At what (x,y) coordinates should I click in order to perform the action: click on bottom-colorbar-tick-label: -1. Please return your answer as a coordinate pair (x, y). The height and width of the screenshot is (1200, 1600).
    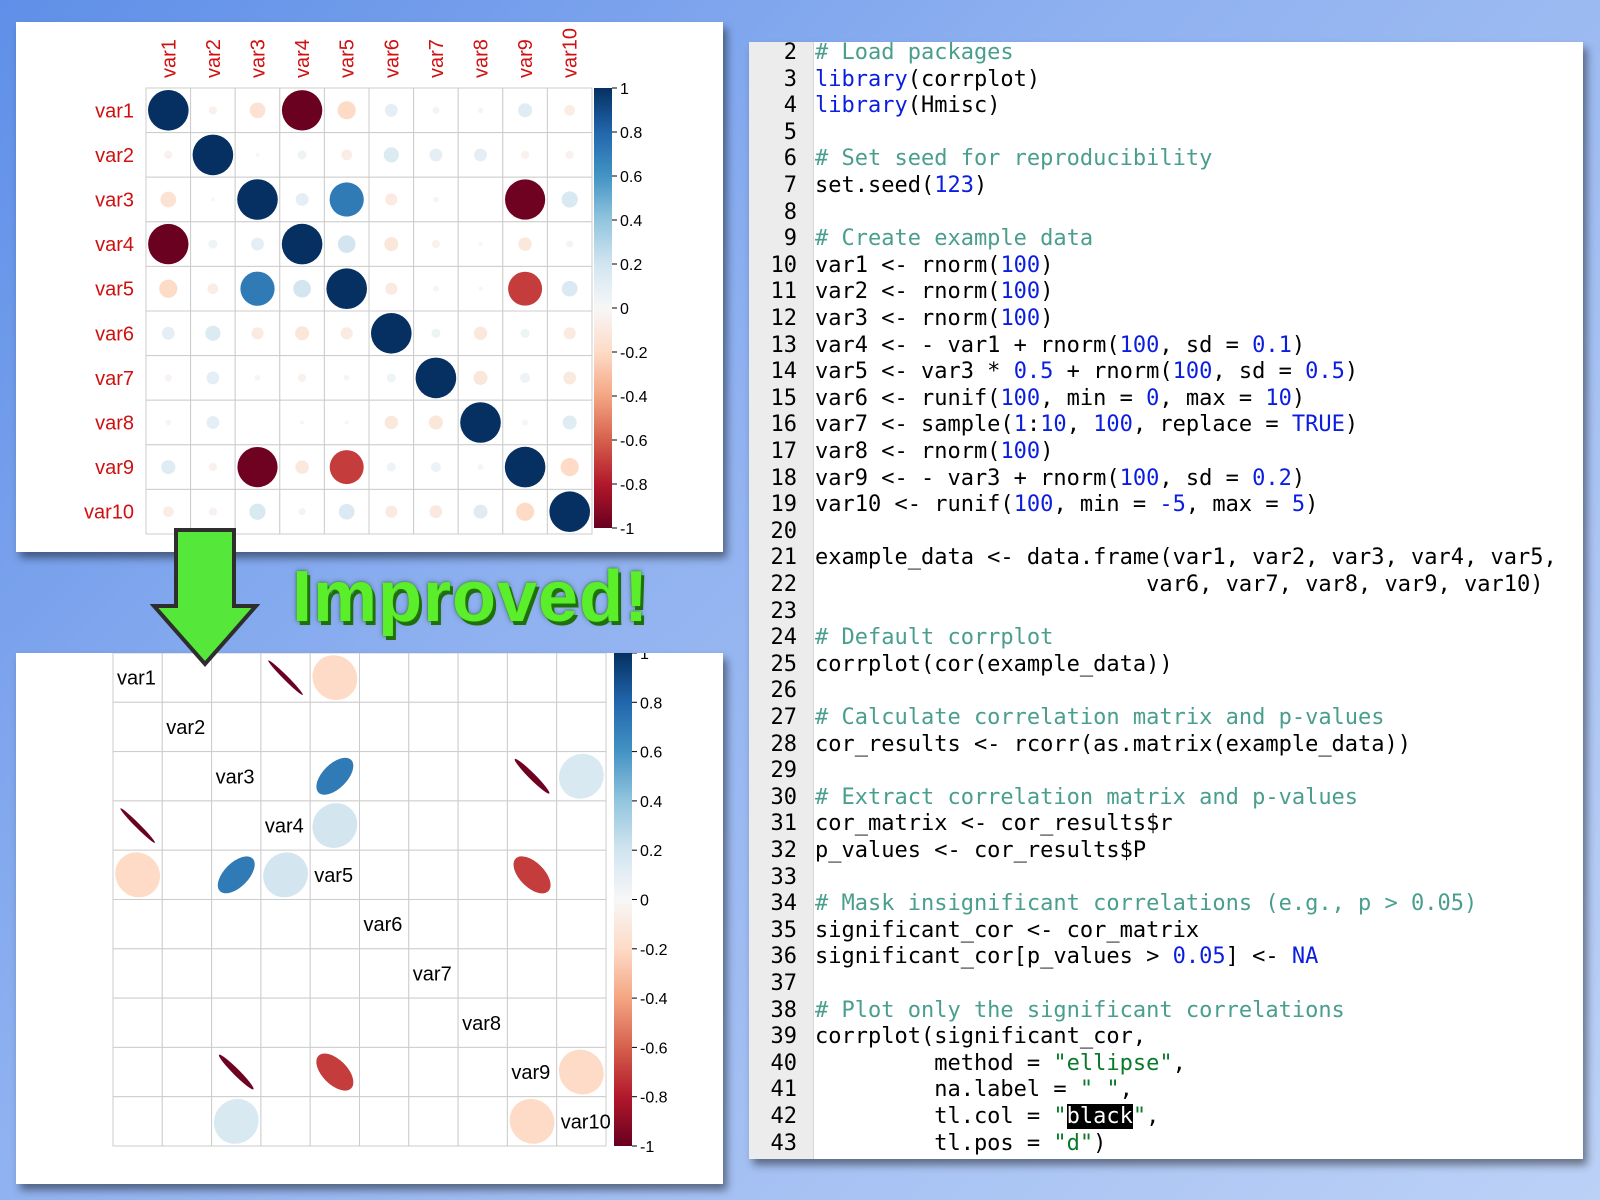
    Looking at the image, I should click on (647, 1147).